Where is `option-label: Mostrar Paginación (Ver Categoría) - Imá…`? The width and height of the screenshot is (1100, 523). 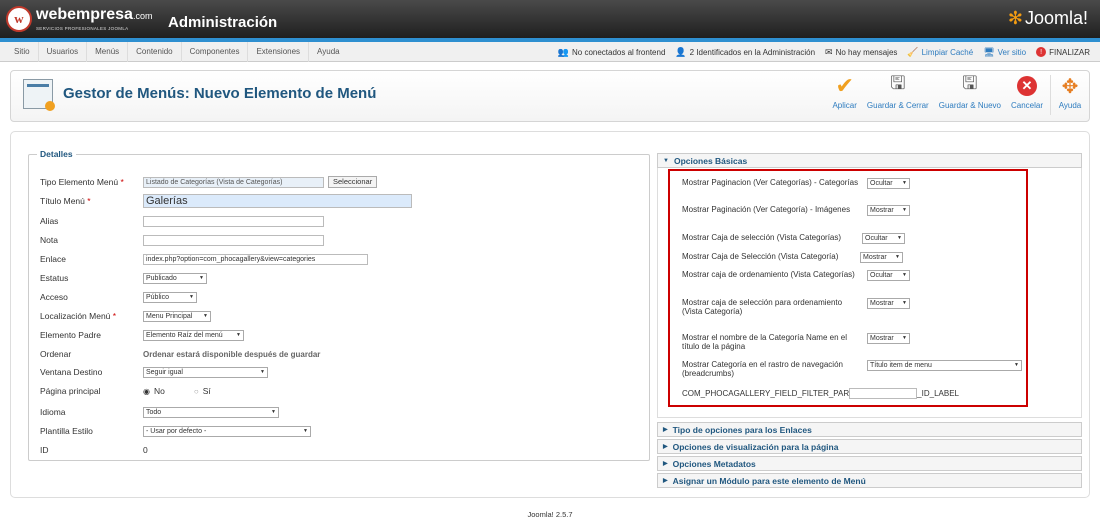 option-label: Mostrar Paginación (Ver Categoría) - Imá… is located at coordinates (766, 209).